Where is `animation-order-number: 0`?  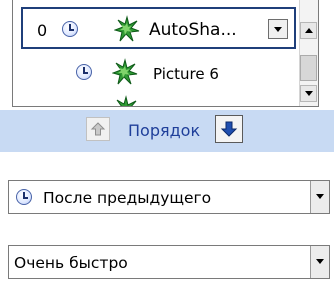
animation-order-number: 0 is located at coordinates (42, 30).